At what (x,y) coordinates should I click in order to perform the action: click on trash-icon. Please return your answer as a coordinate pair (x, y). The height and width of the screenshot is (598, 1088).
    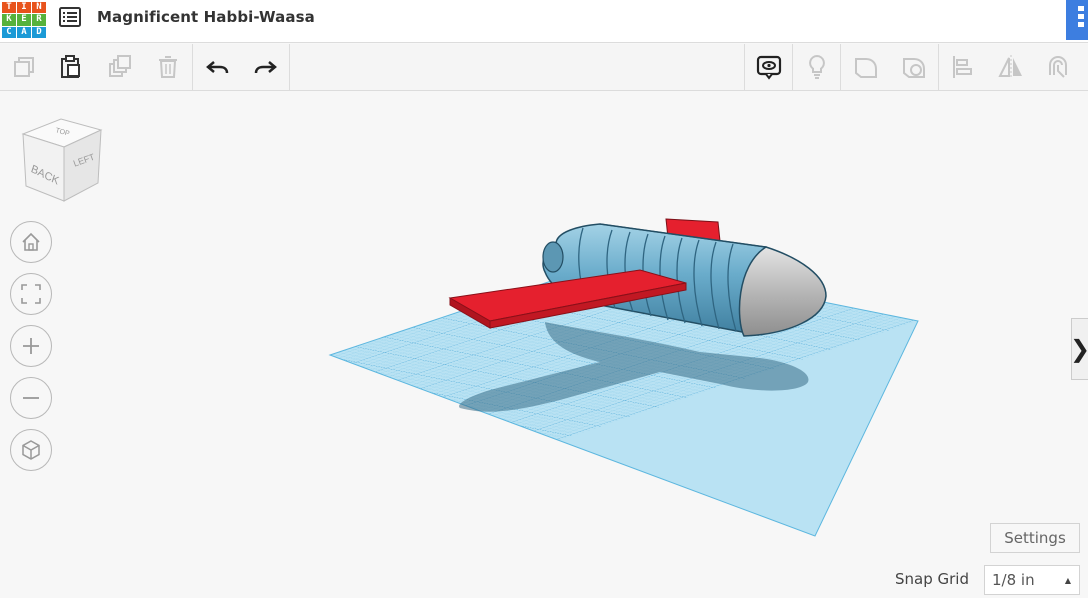
    Looking at the image, I should click on (168, 67).